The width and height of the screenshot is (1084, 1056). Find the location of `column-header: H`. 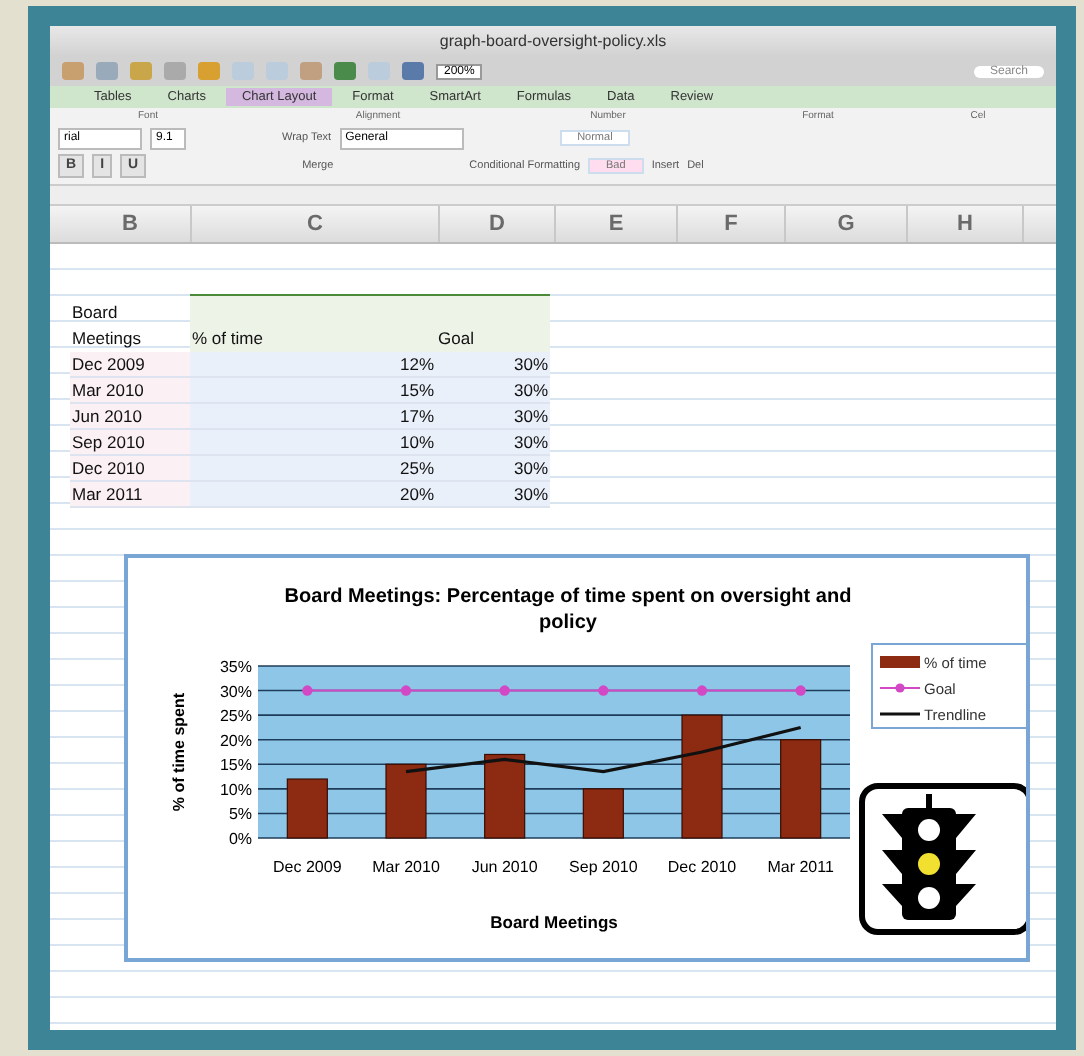

column-header: H is located at coordinates (966, 224).